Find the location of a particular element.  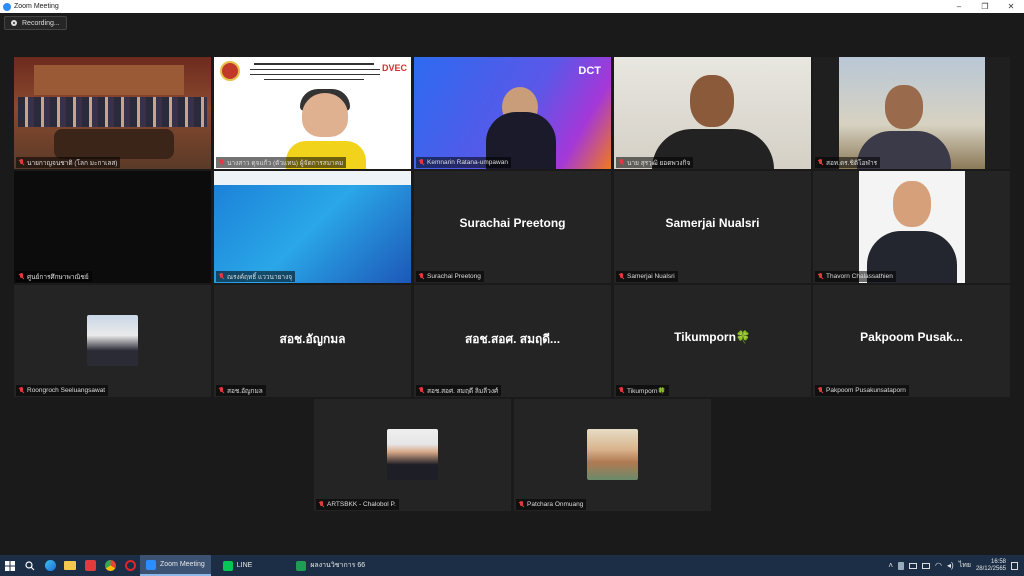

participant-name-label: Patchara Onmuang is located at coordinates (551, 504).